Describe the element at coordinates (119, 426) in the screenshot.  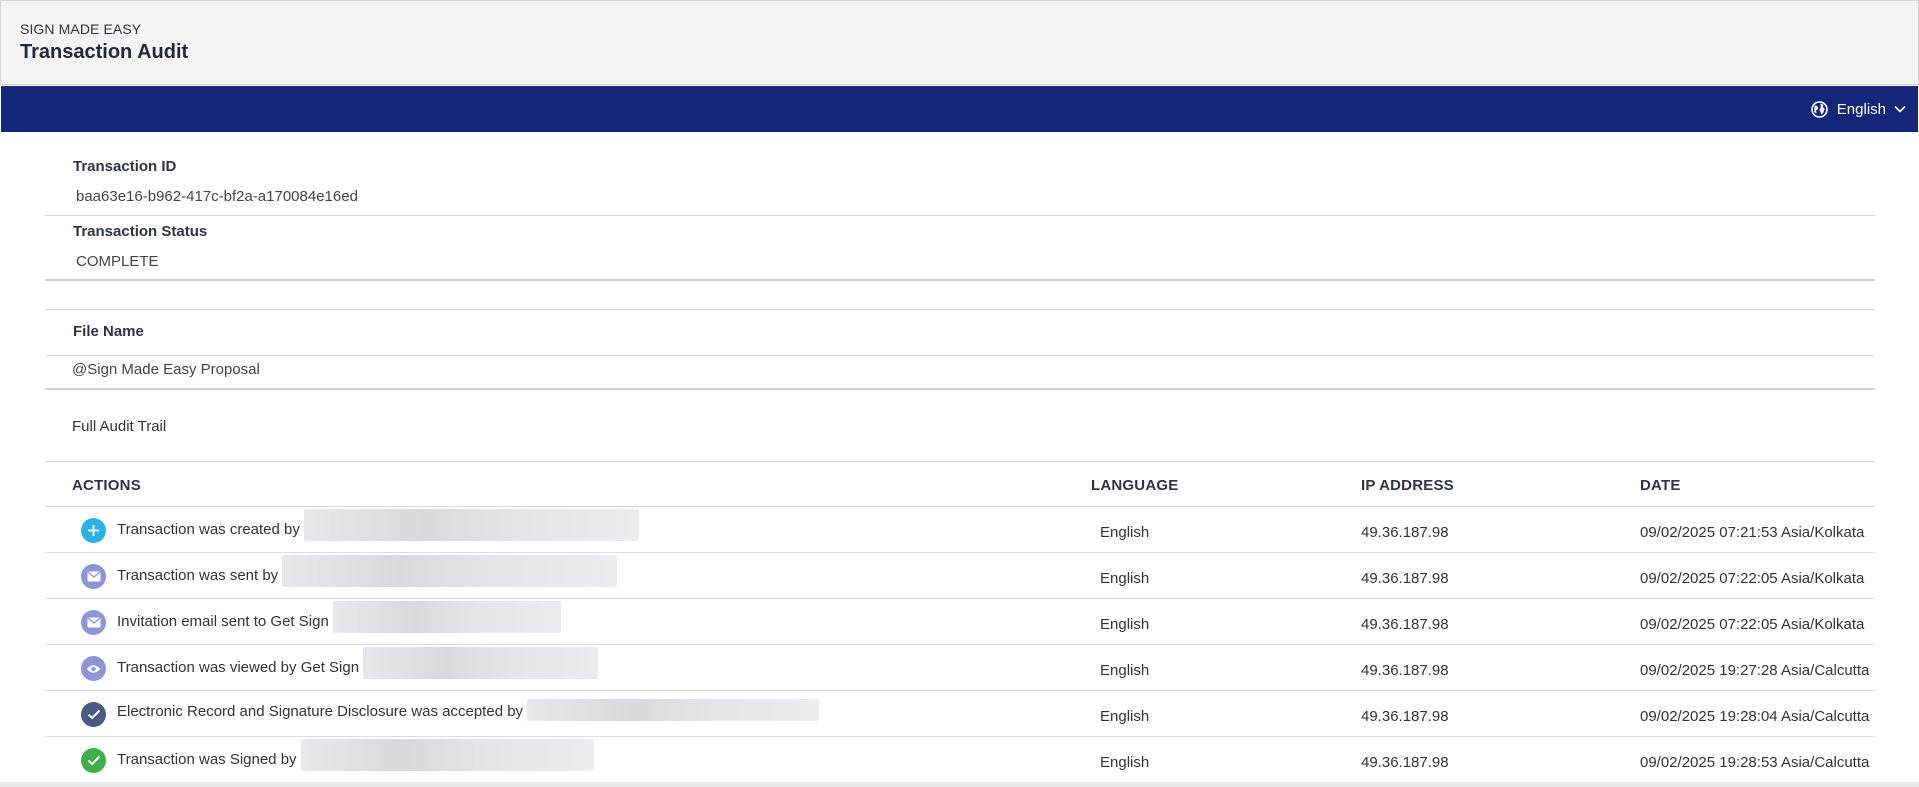
I see `audit-trail-title: Full Audit Trail` at that location.